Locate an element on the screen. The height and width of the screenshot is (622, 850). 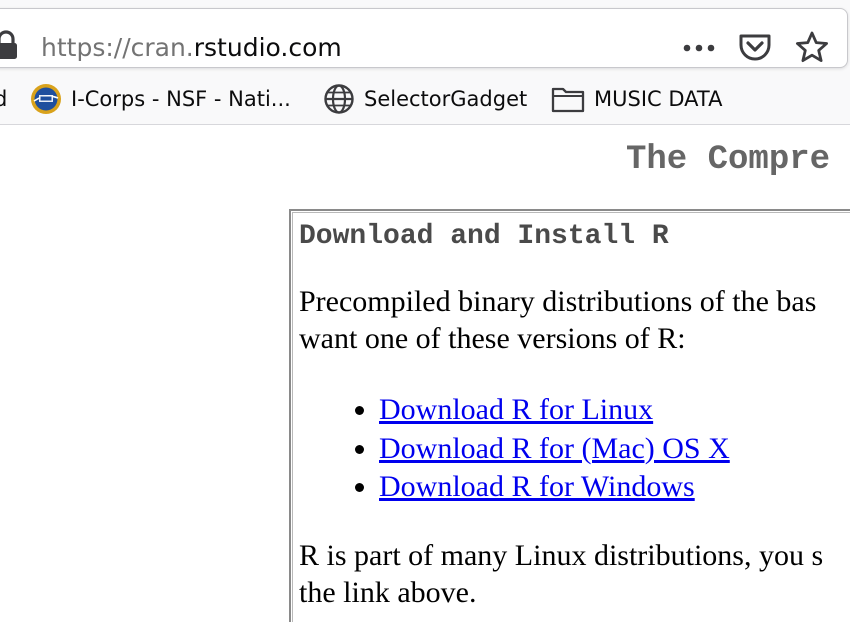
download-linux-link: Download R for Linux is located at coordinates (516, 409).